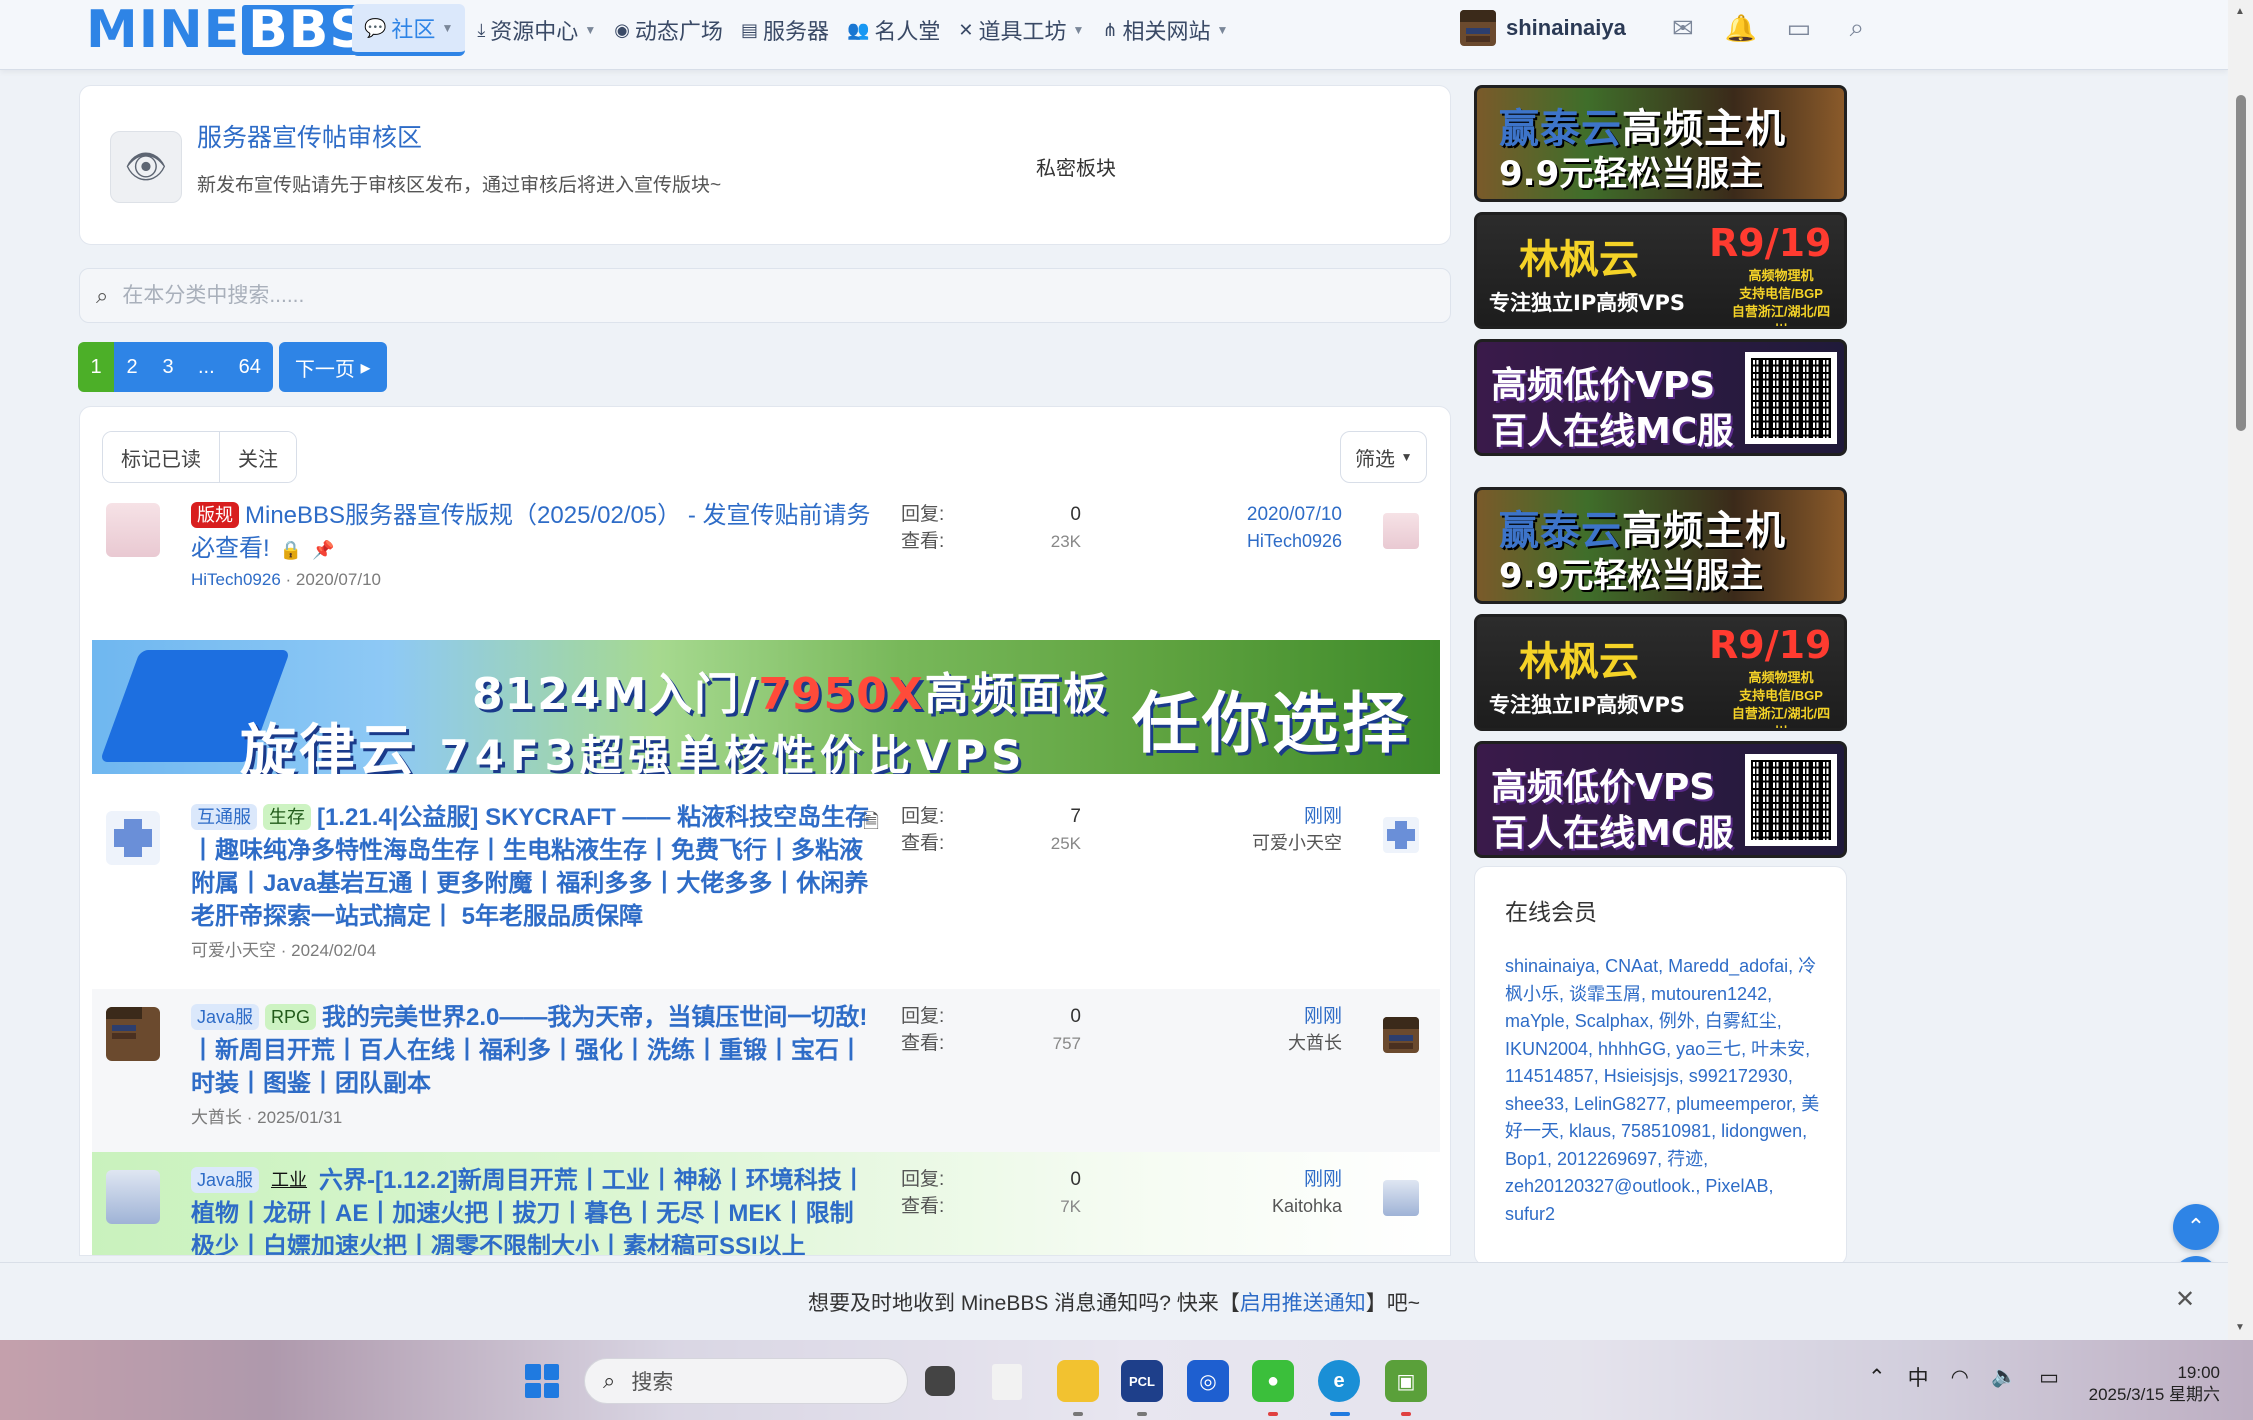 The image size is (2253, 1420). I want to click on view-count: 25K, so click(1065, 843).